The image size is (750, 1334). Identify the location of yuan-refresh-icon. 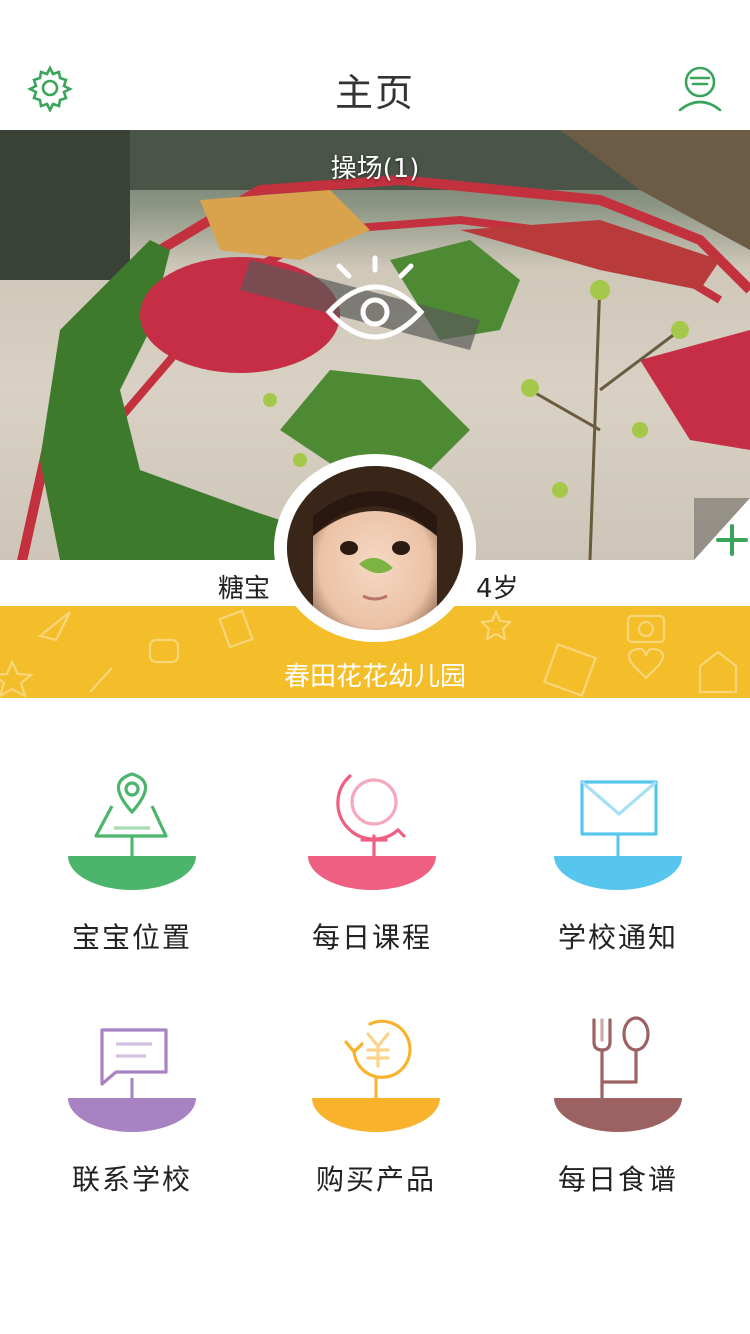
(376, 1075).